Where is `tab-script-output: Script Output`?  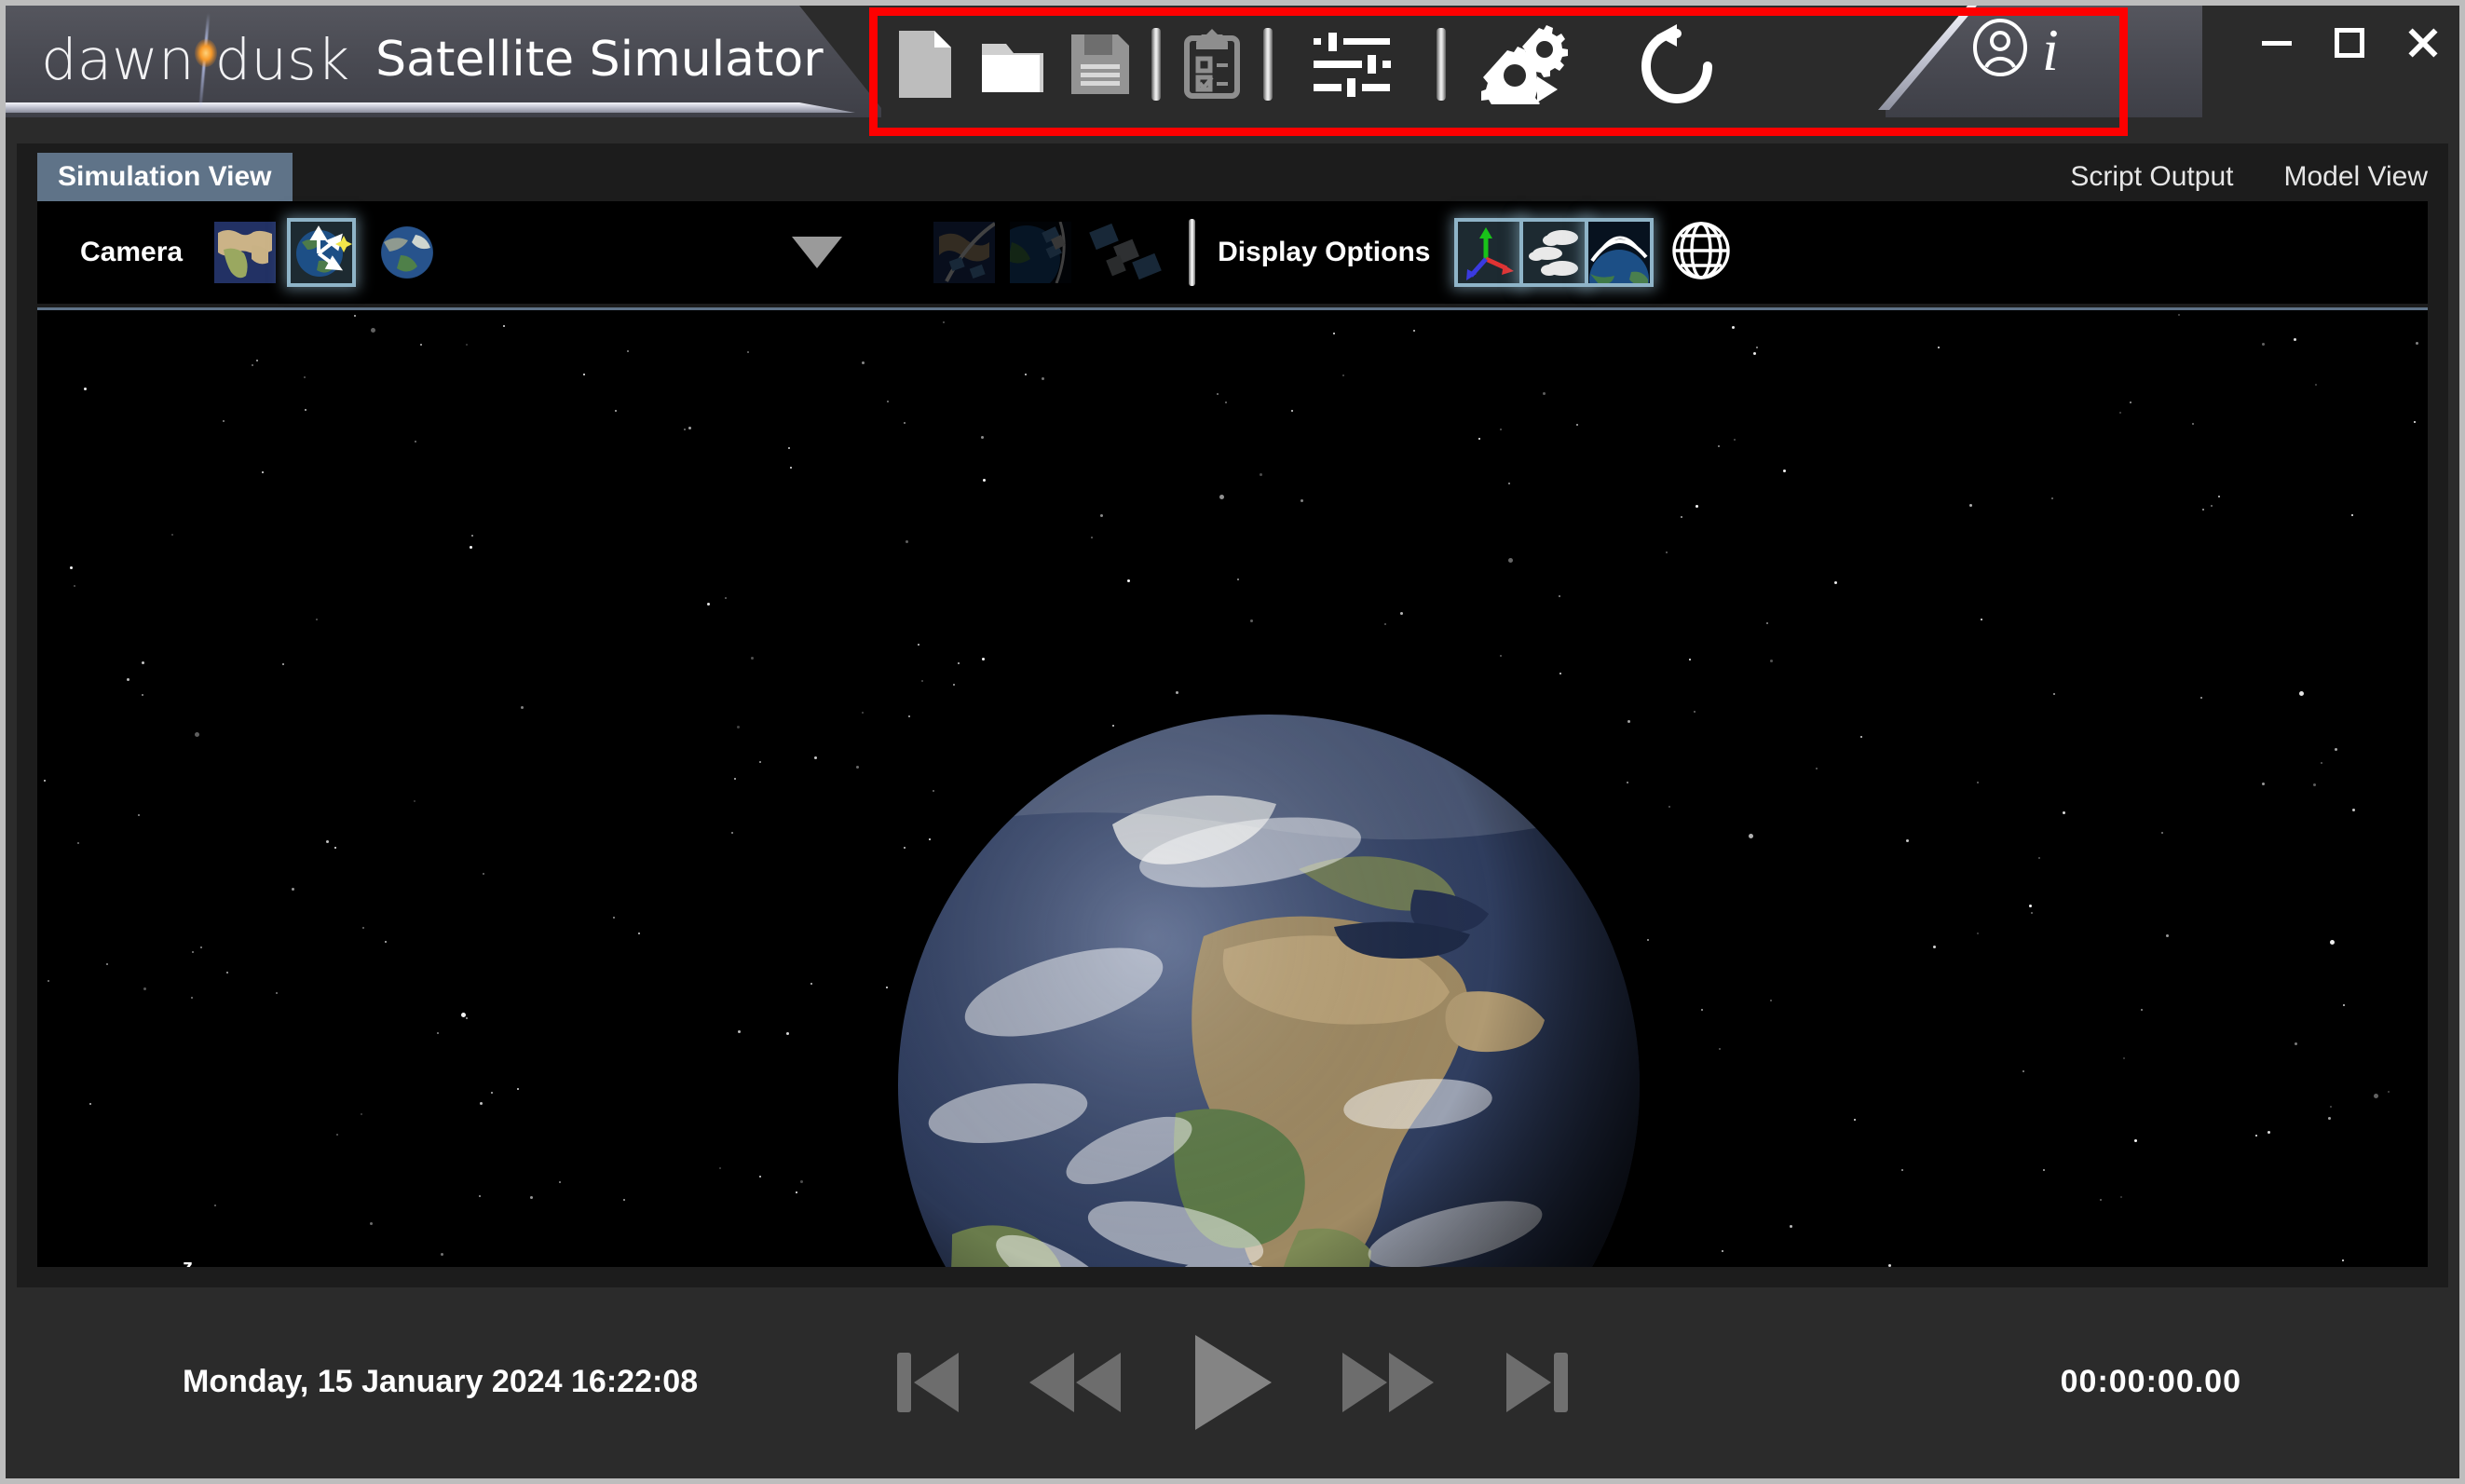
tab-script-output: Script Output is located at coordinates (2151, 177).